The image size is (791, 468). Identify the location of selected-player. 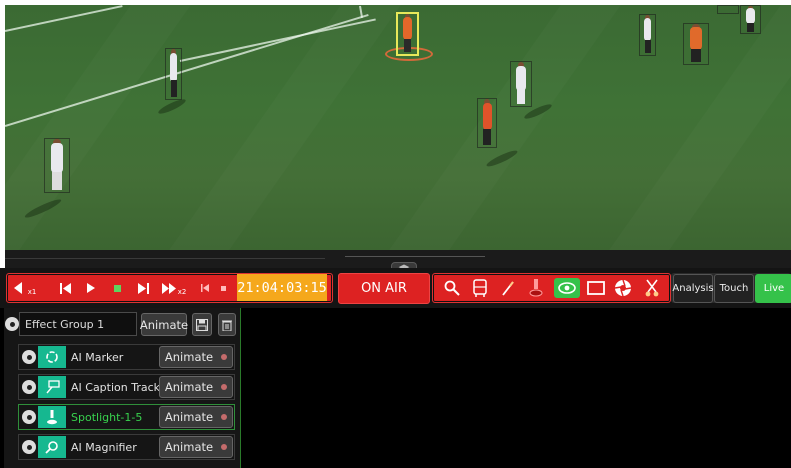
(407, 34).